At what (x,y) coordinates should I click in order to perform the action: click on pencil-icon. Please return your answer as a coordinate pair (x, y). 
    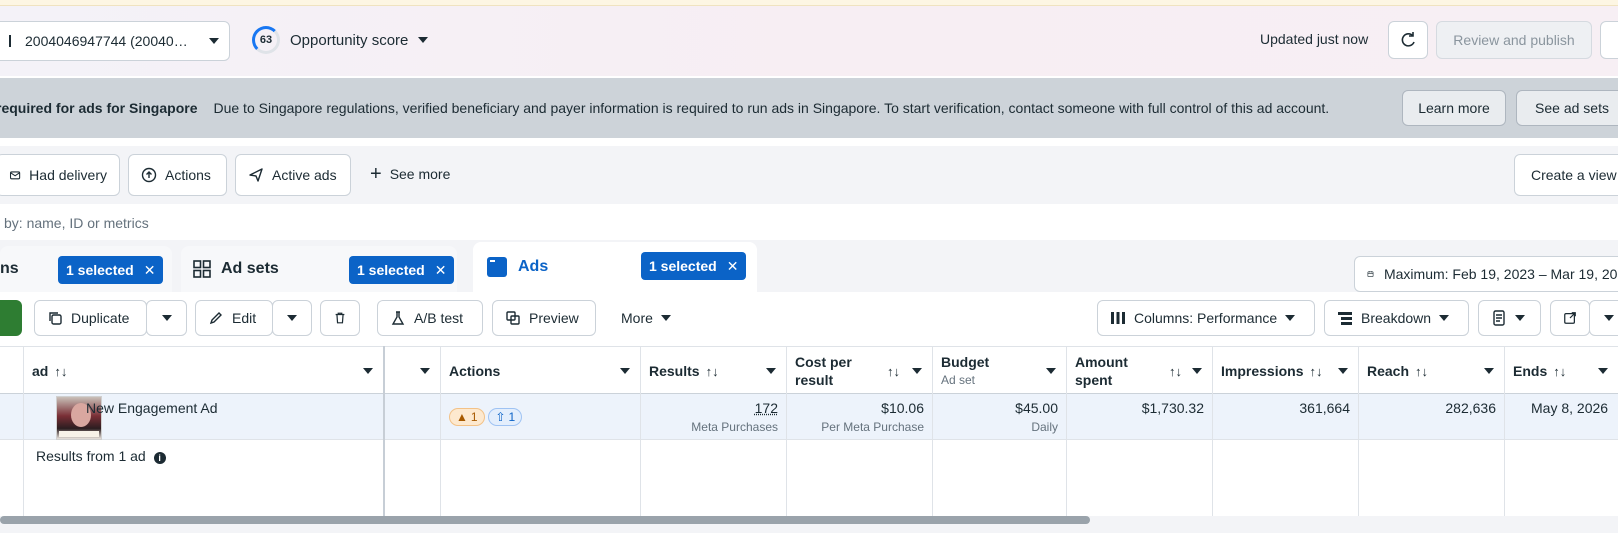
    Looking at the image, I should click on (216, 318).